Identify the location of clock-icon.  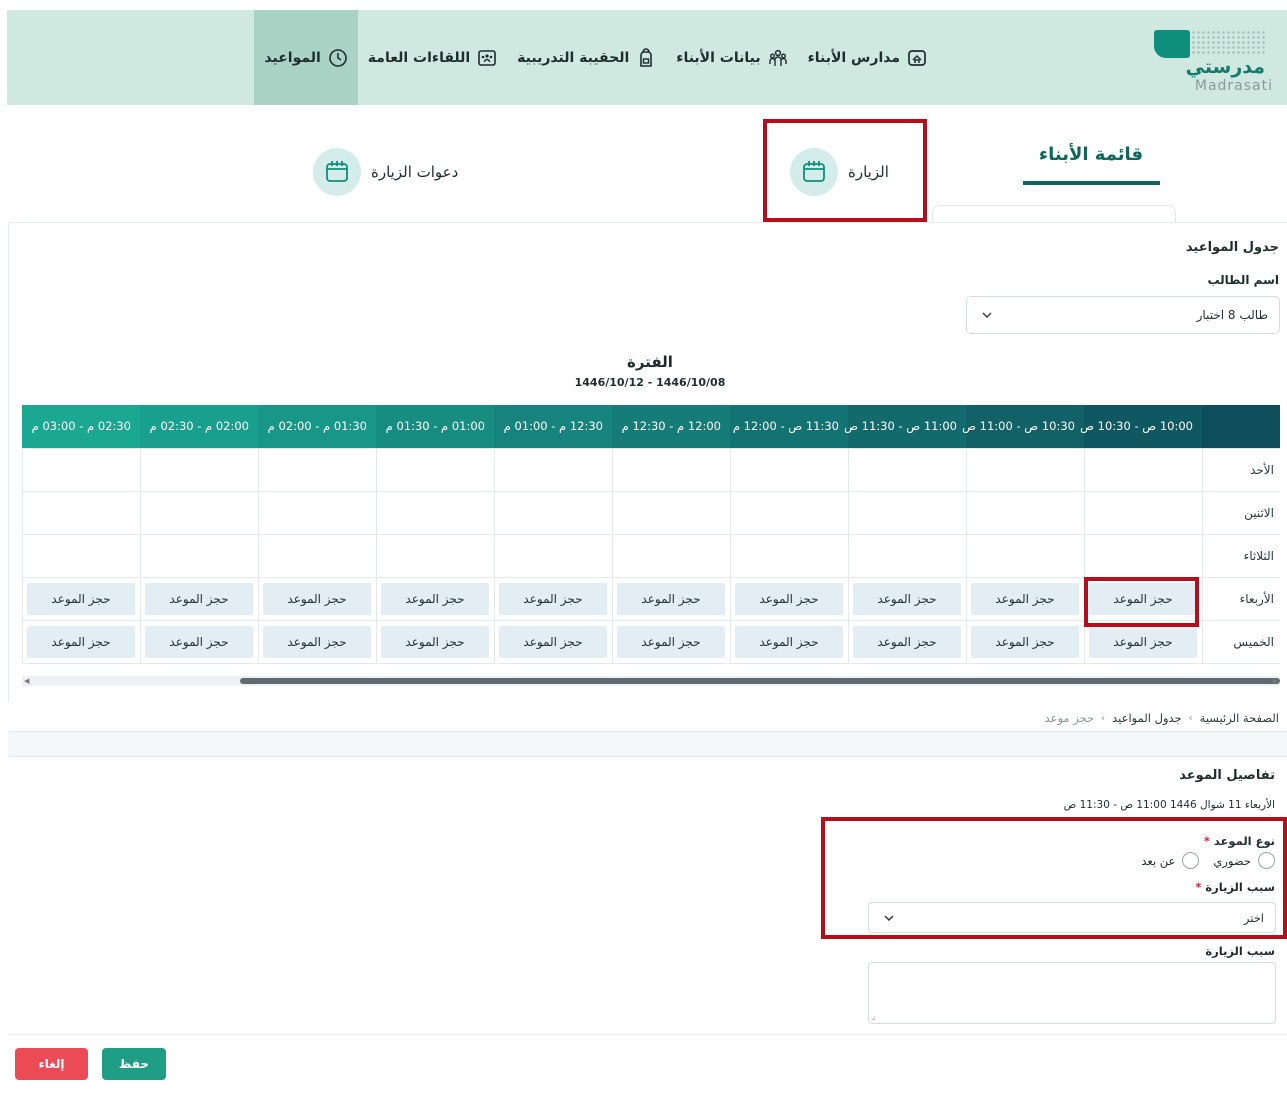
(337, 57).